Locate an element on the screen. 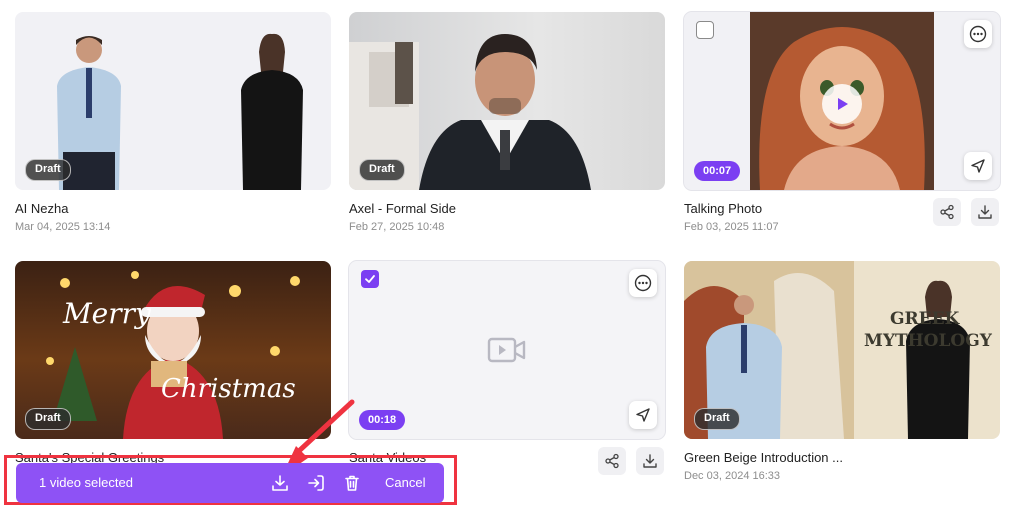  video-thumbnail: 00:18 is located at coordinates (507, 350).